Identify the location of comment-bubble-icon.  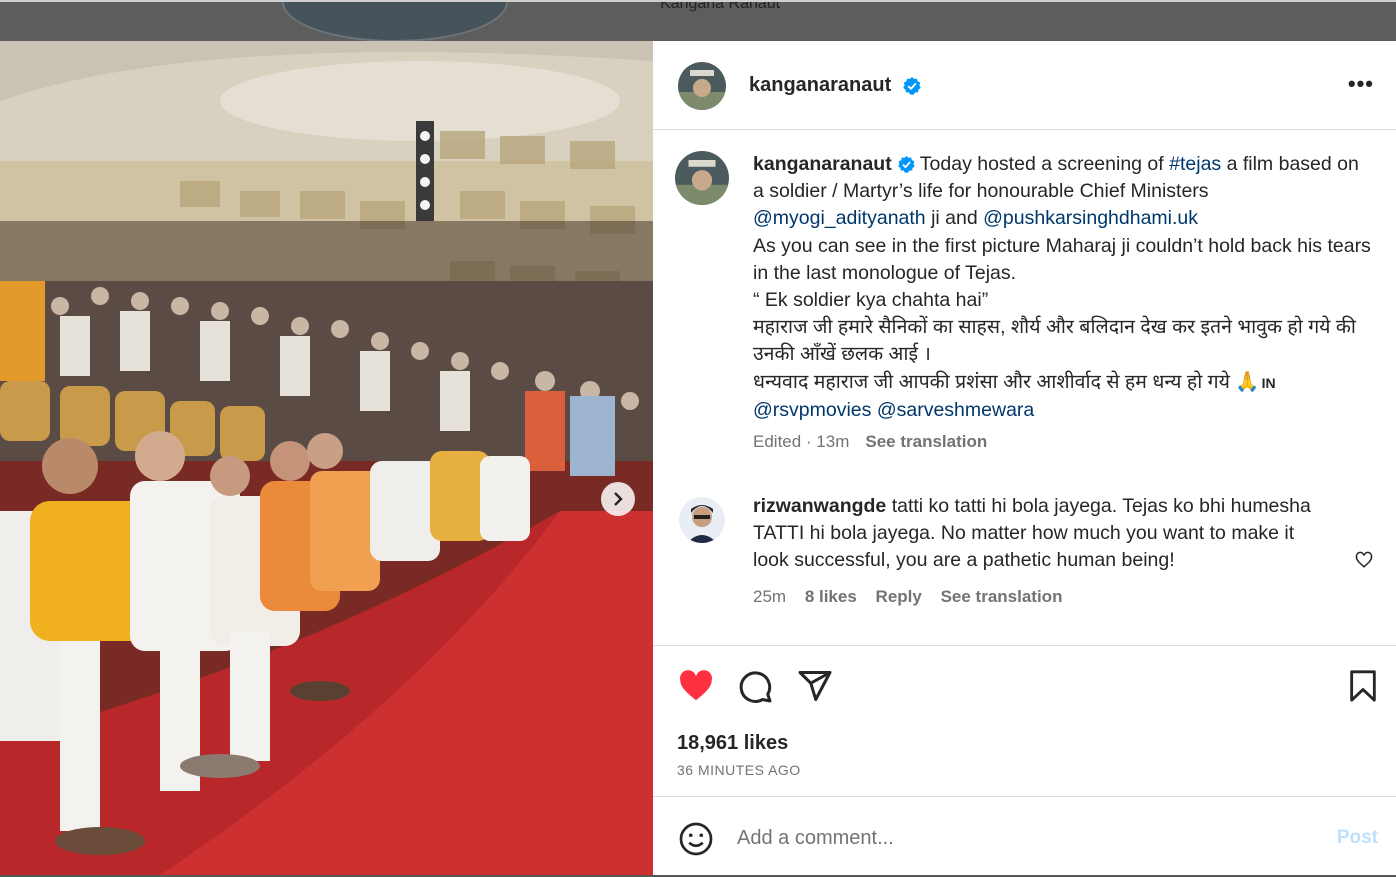
(755, 687).